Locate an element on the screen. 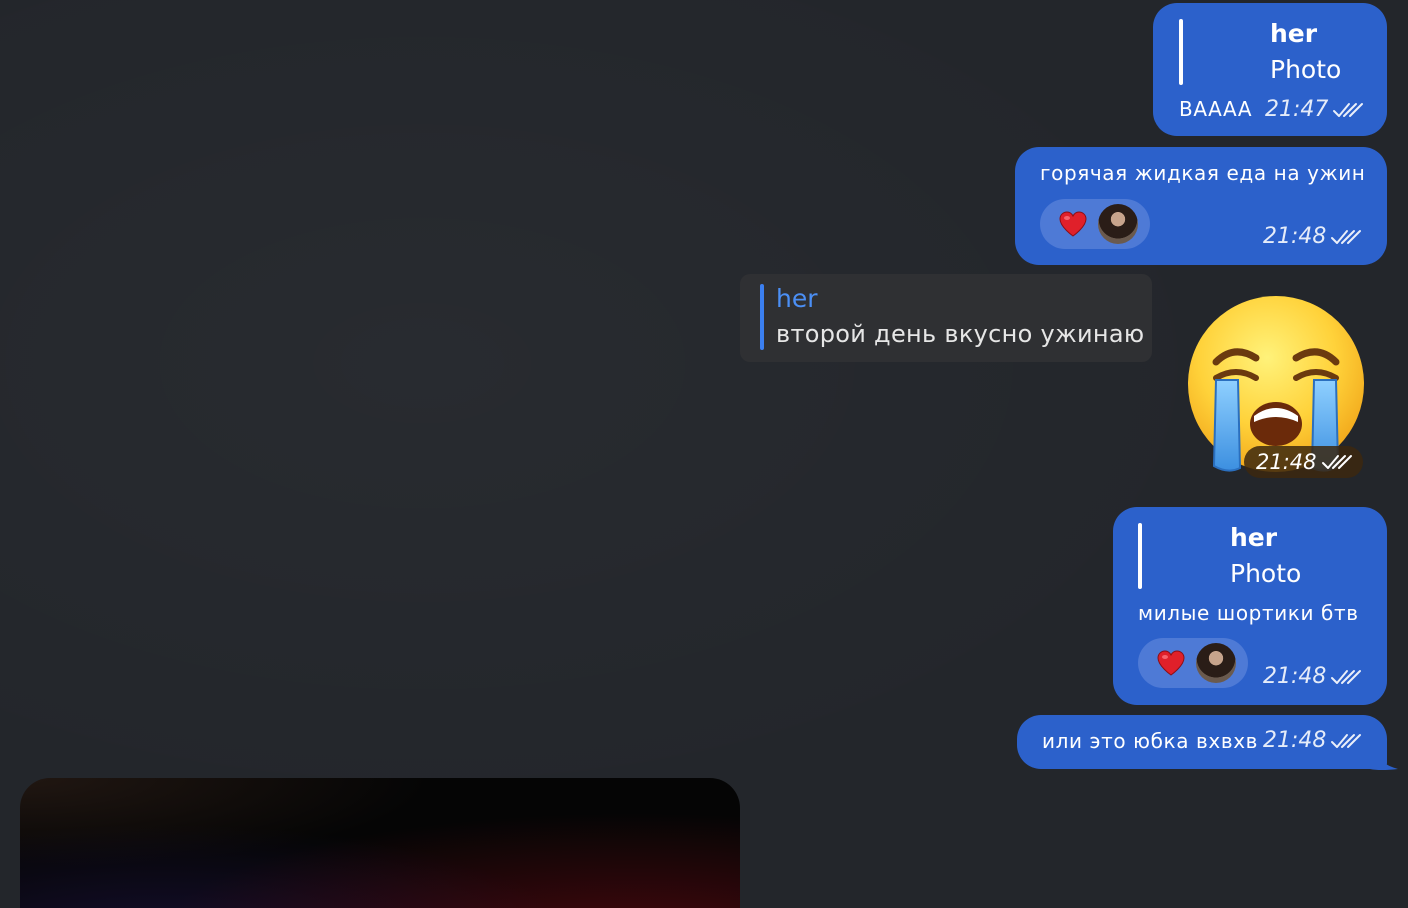 The width and height of the screenshot is (1408, 908). reply-preview-text: второй день вкусно ужинаю is located at coordinates (960, 334).